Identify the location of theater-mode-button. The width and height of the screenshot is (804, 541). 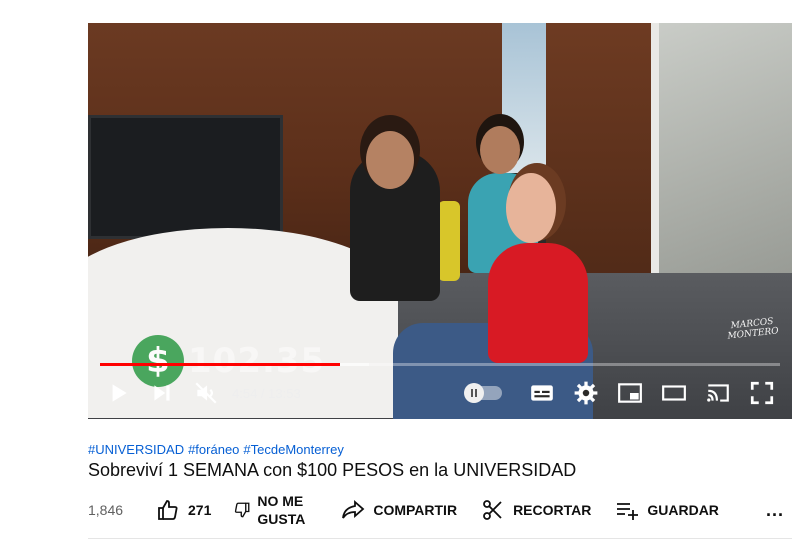
(674, 393).